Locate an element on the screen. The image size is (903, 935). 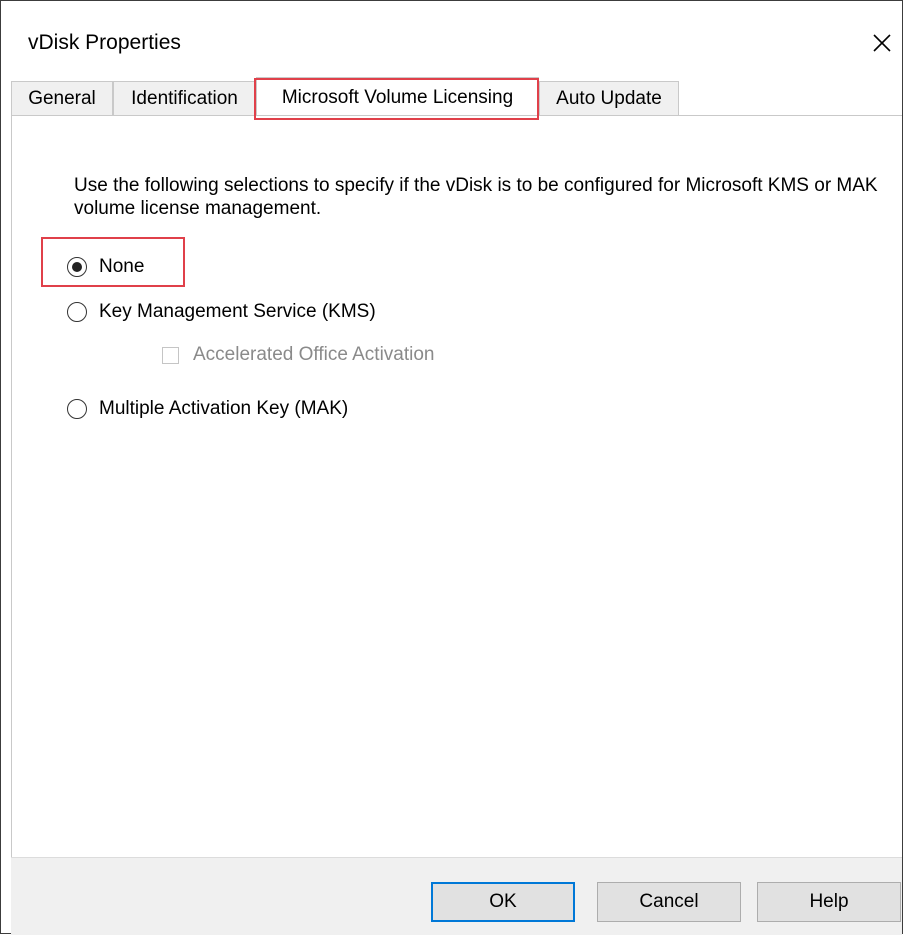
close-icon is located at coordinates (882, 43).